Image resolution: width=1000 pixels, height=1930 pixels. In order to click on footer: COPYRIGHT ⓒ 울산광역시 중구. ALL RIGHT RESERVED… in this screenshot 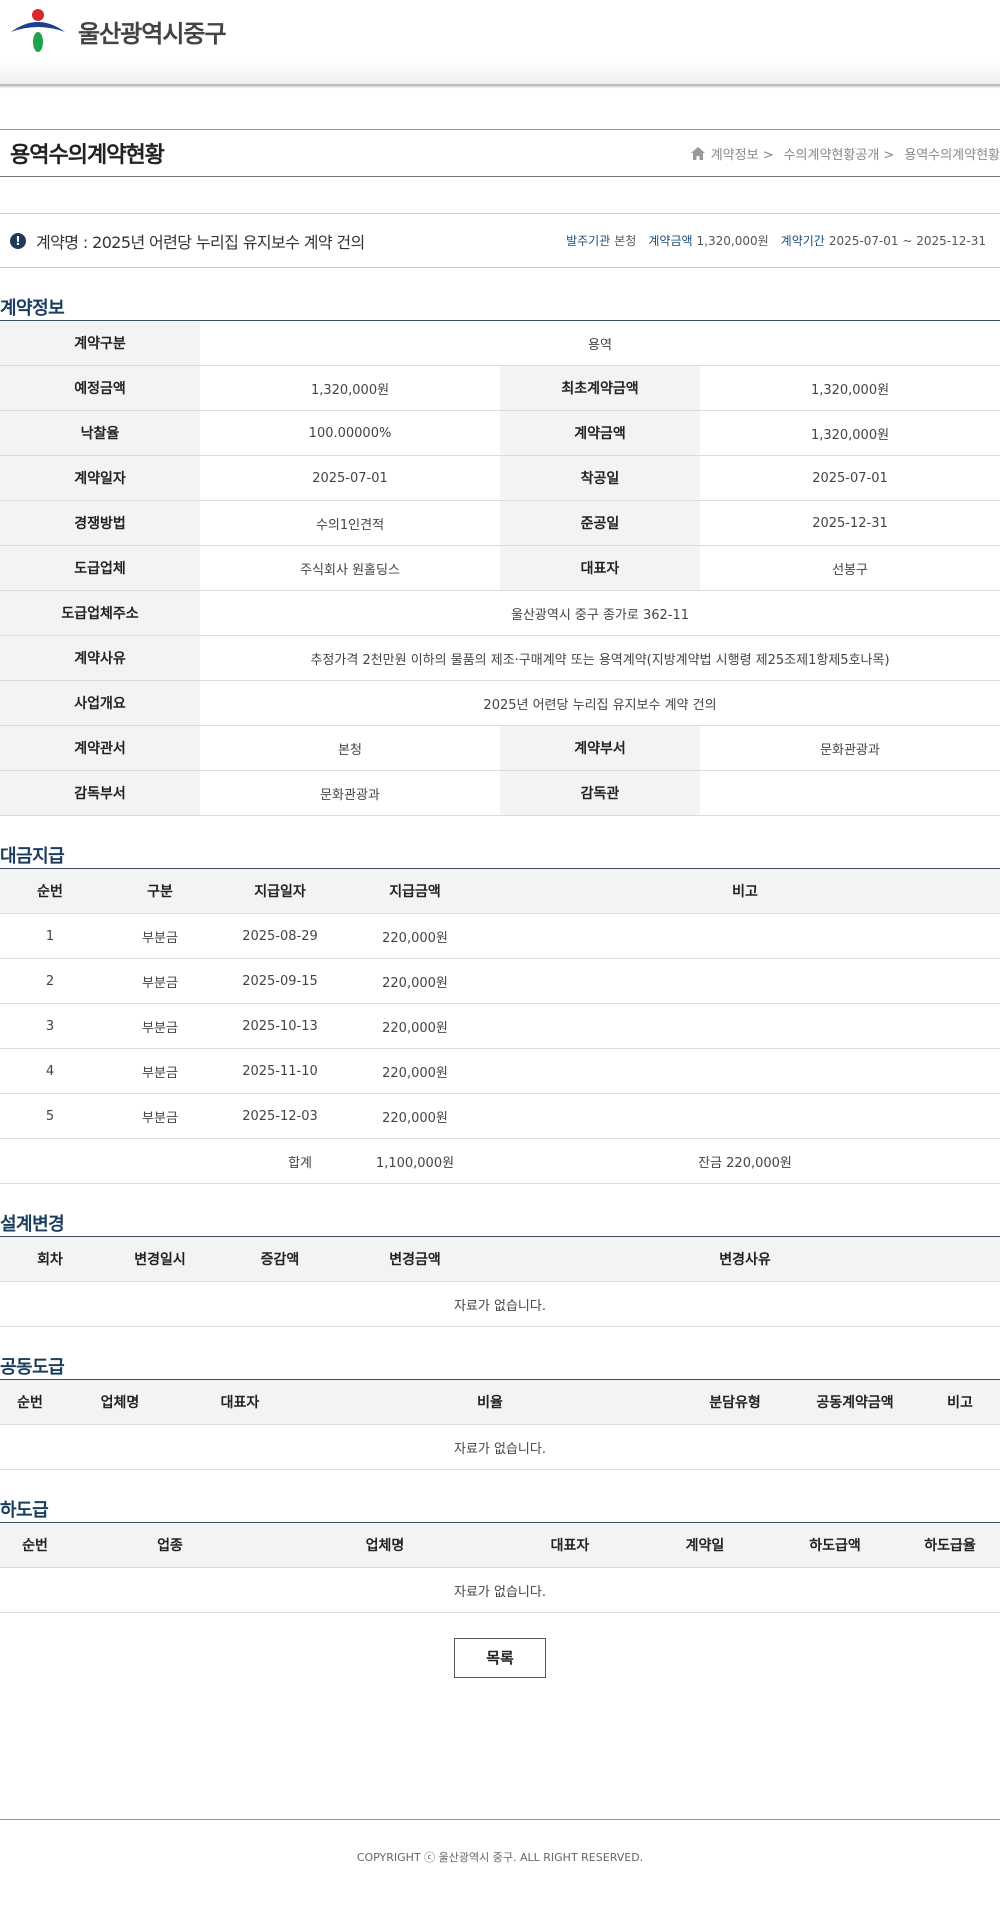, I will do `click(500, 1856)`.